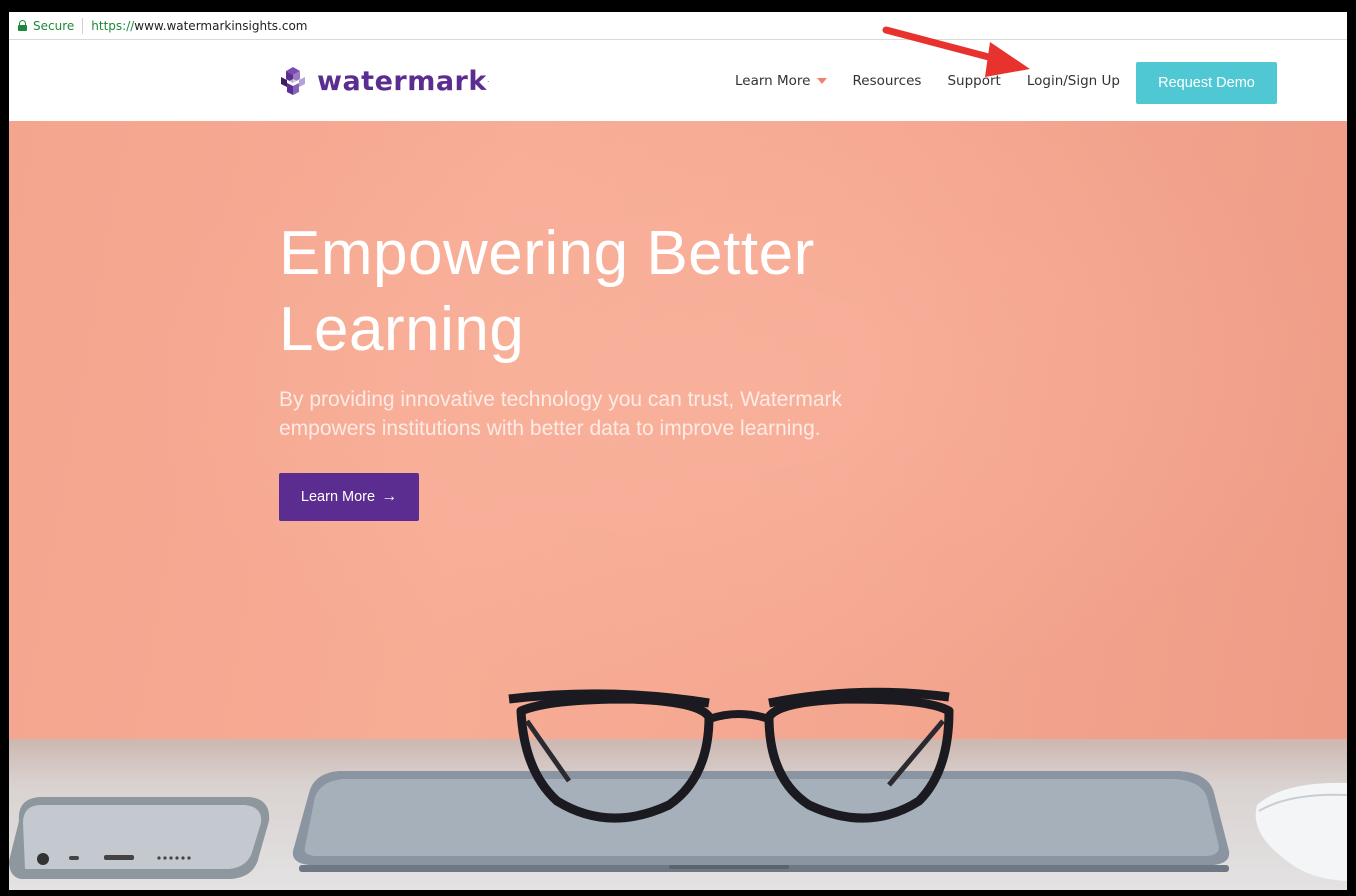  What do you see at coordinates (547, 253) in the screenshot?
I see `hero-title-line-1: Empowering Better` at bounding box center [547, 253].